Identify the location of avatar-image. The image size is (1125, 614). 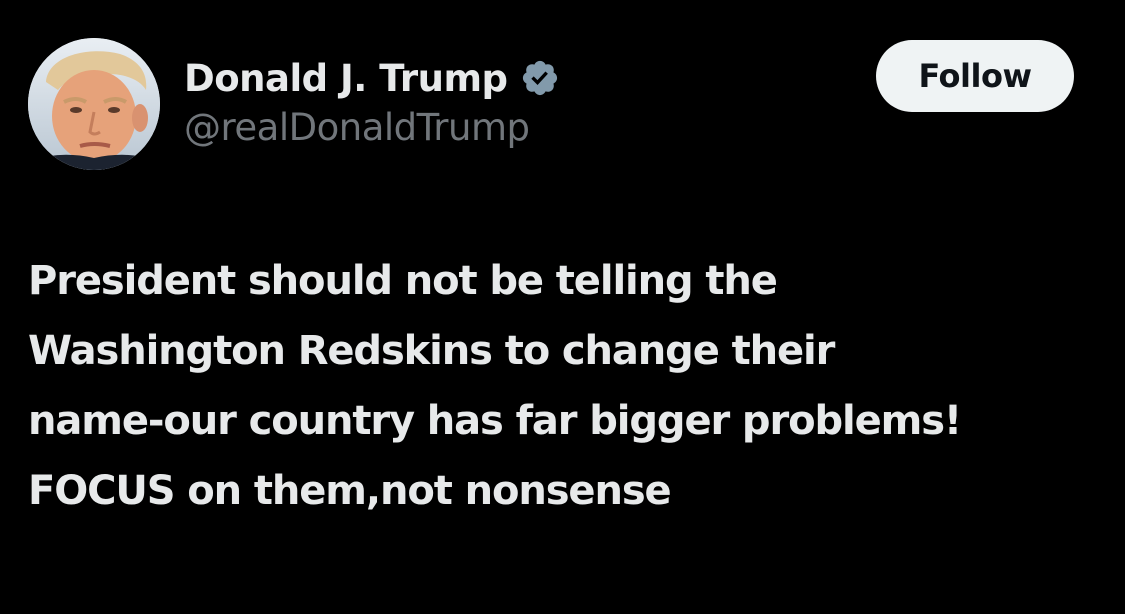
(94, 104).